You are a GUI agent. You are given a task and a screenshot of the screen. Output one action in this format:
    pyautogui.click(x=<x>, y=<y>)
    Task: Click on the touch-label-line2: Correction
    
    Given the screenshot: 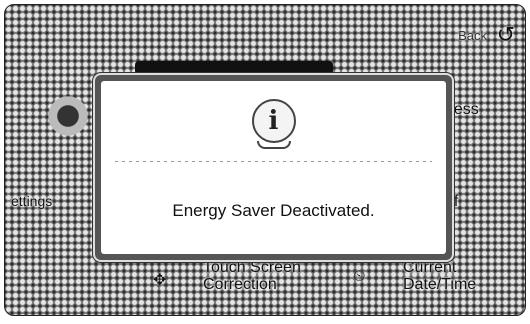 What is the action you would take?
    pyautogui.click(x=240, y=284)
    